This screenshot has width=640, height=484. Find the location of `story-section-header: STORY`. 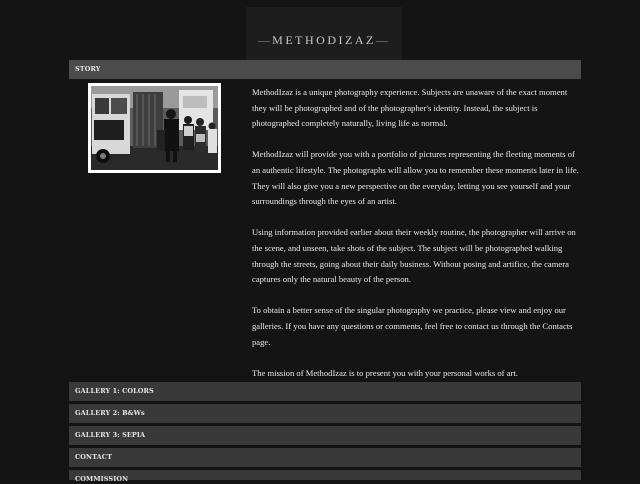

story-section-header: STORY is located at coordinates (325, 69).